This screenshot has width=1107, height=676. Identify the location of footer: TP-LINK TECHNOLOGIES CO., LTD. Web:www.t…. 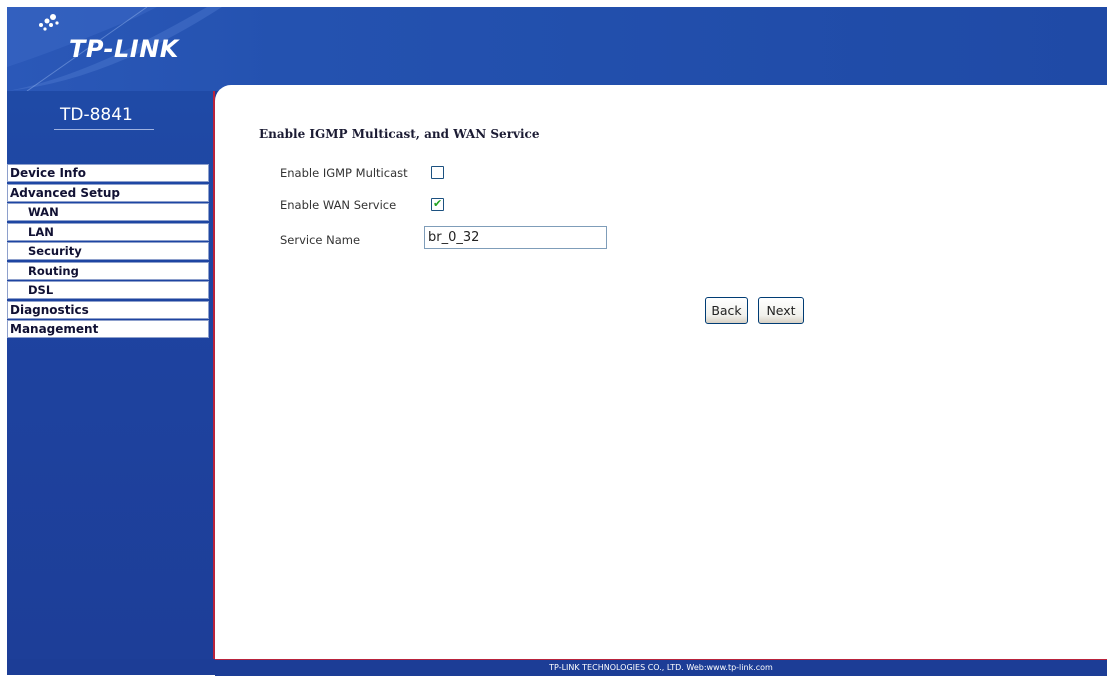
(661, 667).